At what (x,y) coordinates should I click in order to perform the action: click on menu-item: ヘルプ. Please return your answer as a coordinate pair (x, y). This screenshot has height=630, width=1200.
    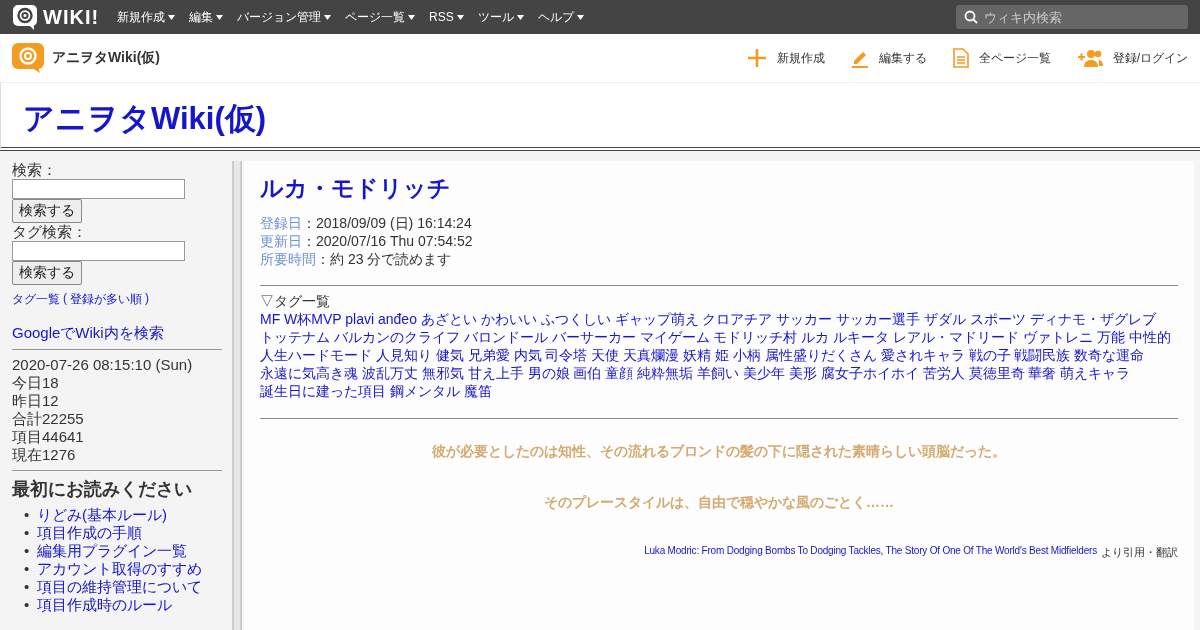
    Looking at the image, I should click on (560, 17).